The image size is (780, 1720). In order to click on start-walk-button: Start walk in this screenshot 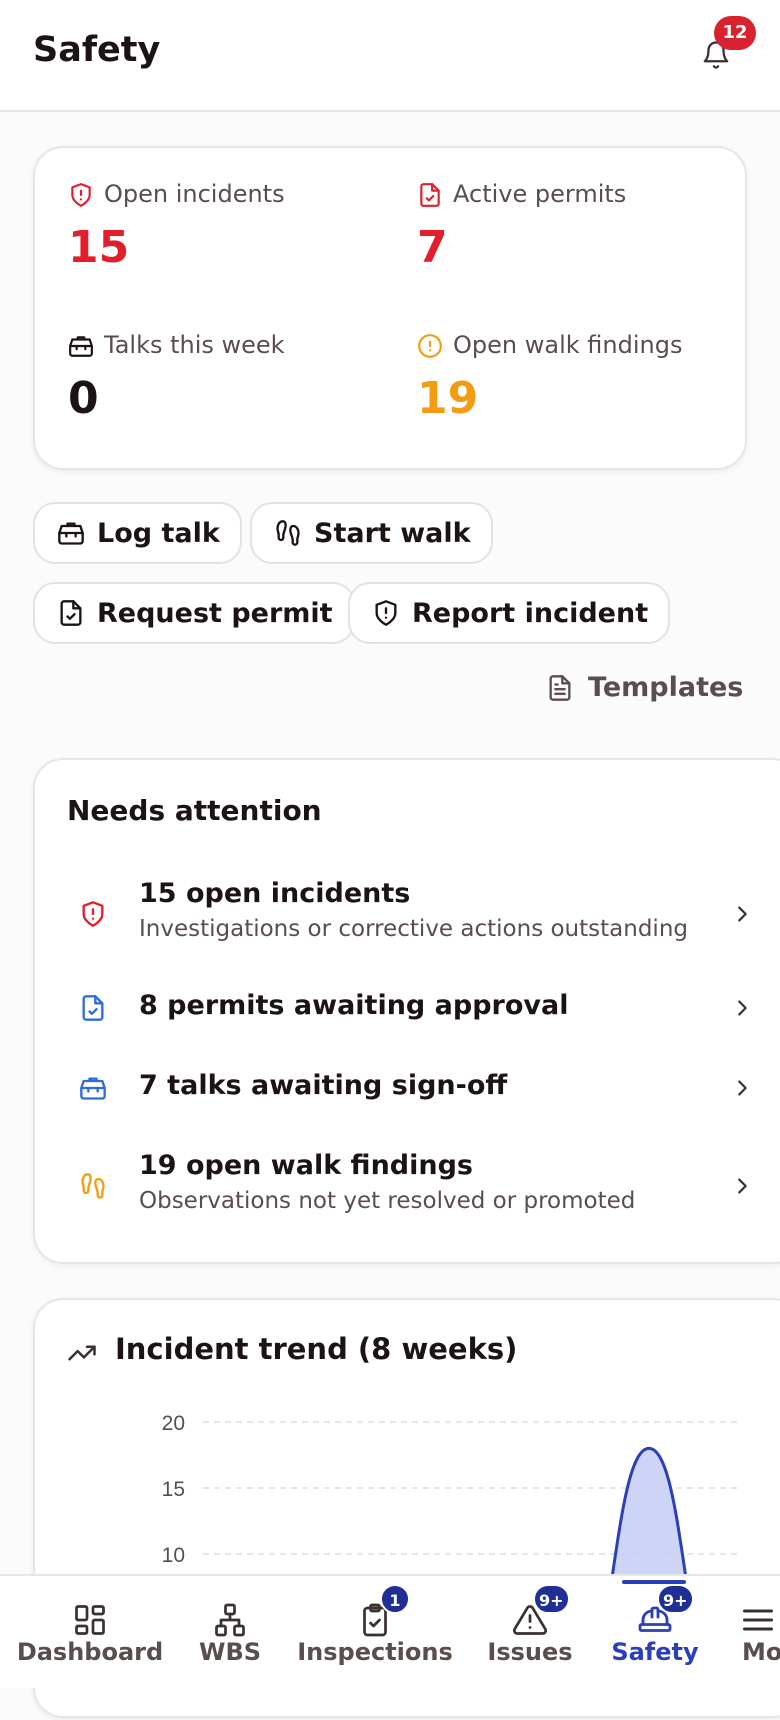, I will do `click(371, 533)`.